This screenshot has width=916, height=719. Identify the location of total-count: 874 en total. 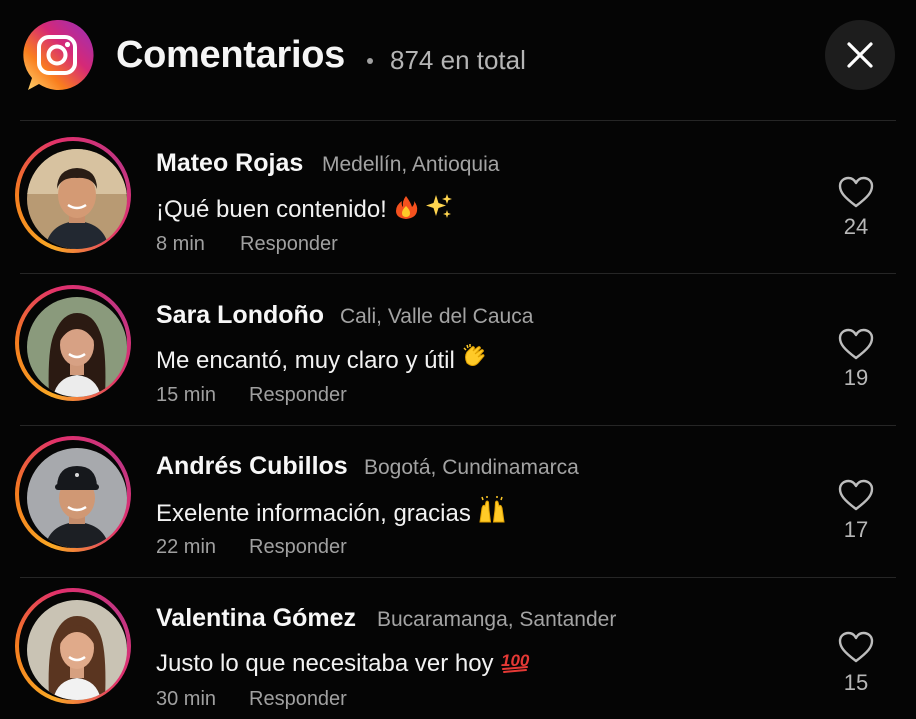
(458, 60).